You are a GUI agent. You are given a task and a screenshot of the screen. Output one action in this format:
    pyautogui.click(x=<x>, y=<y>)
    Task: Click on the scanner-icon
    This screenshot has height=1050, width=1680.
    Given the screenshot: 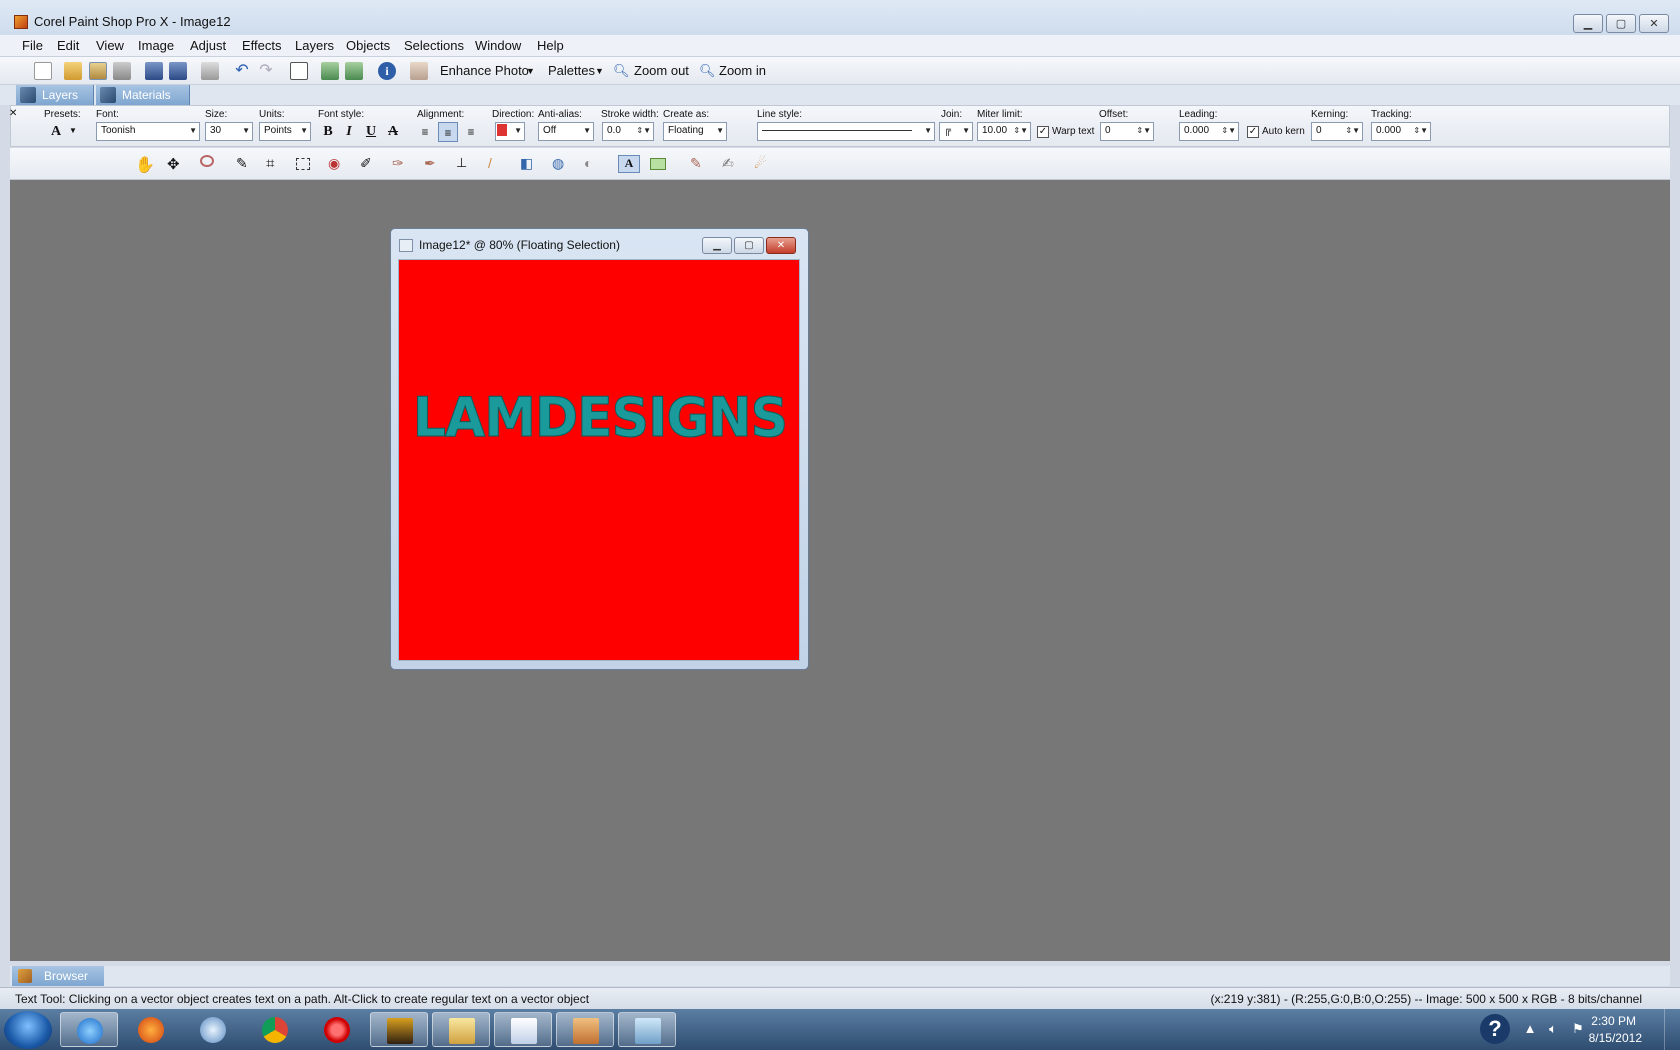 What is the action you would take?
    pyautogui.click(x=122, y=71)
    